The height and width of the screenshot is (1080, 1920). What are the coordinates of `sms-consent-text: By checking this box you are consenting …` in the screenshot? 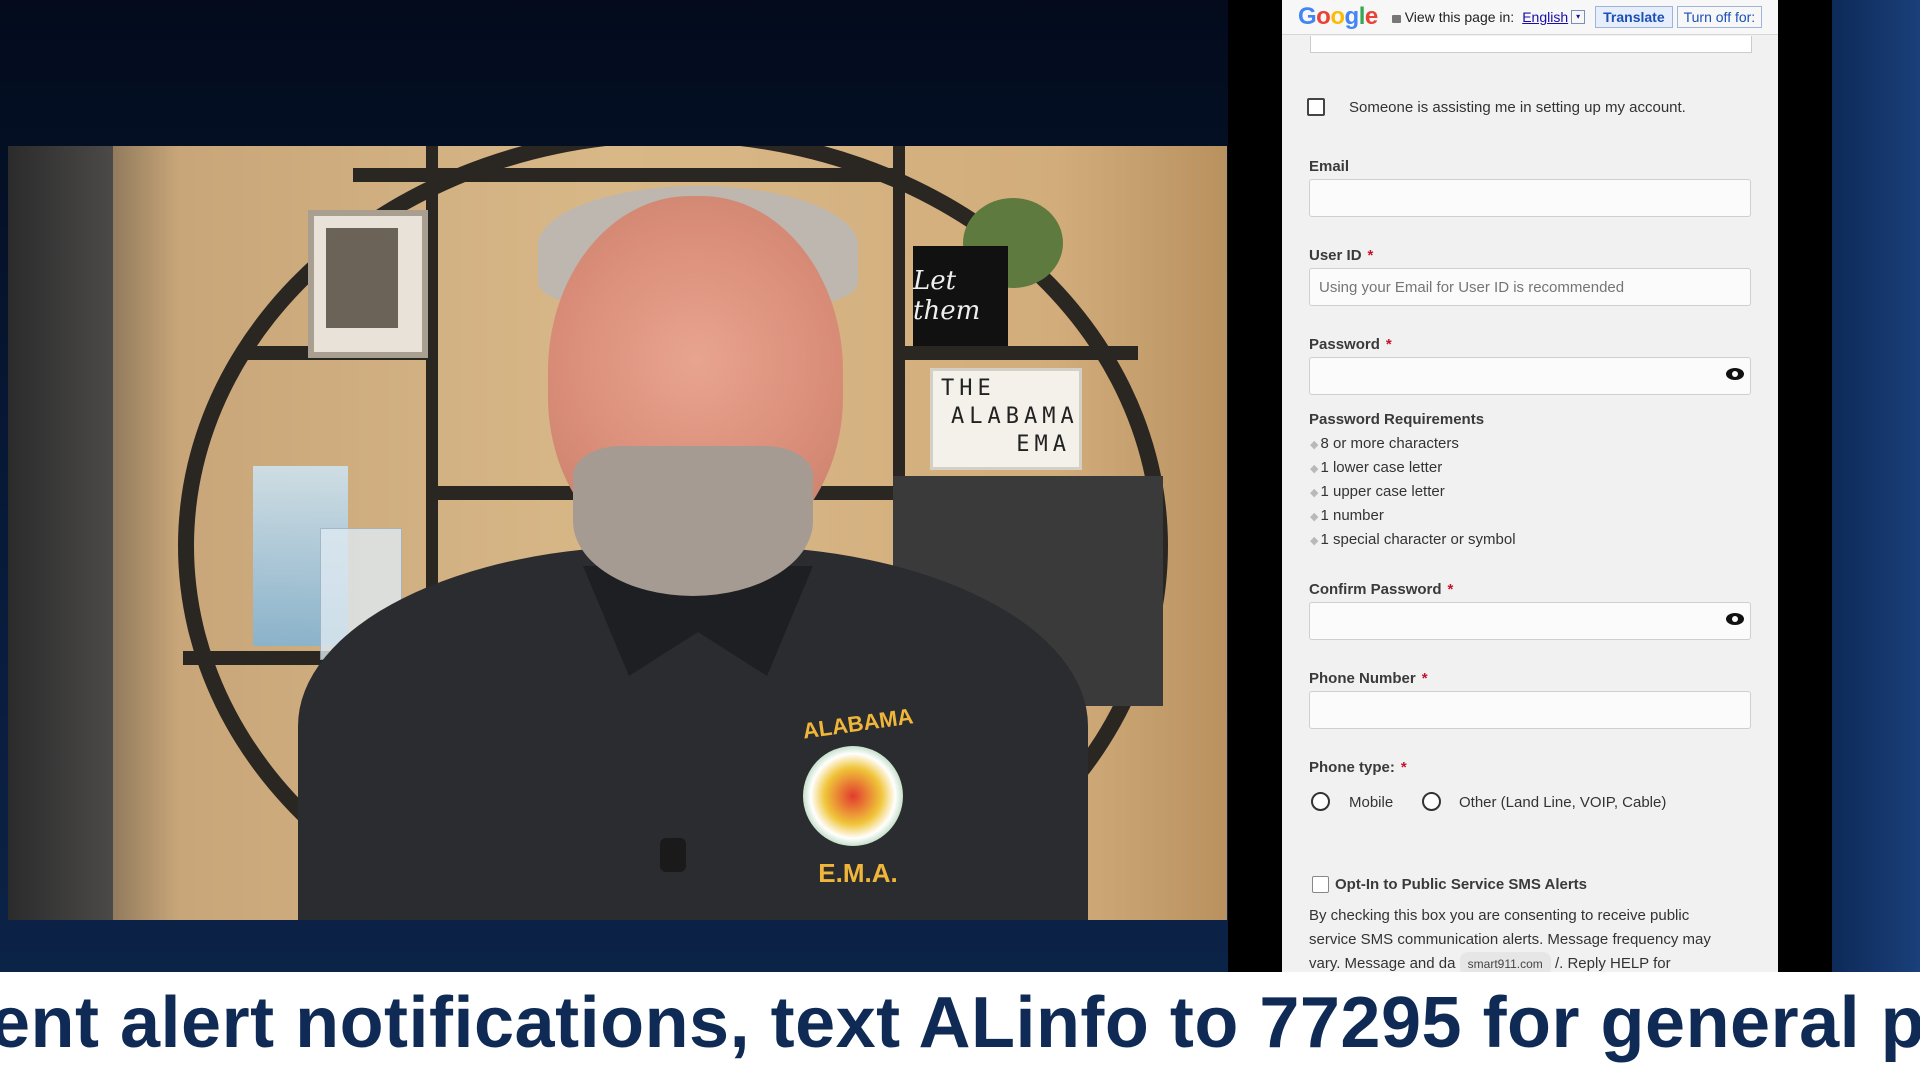 It's located at (1534, 938).